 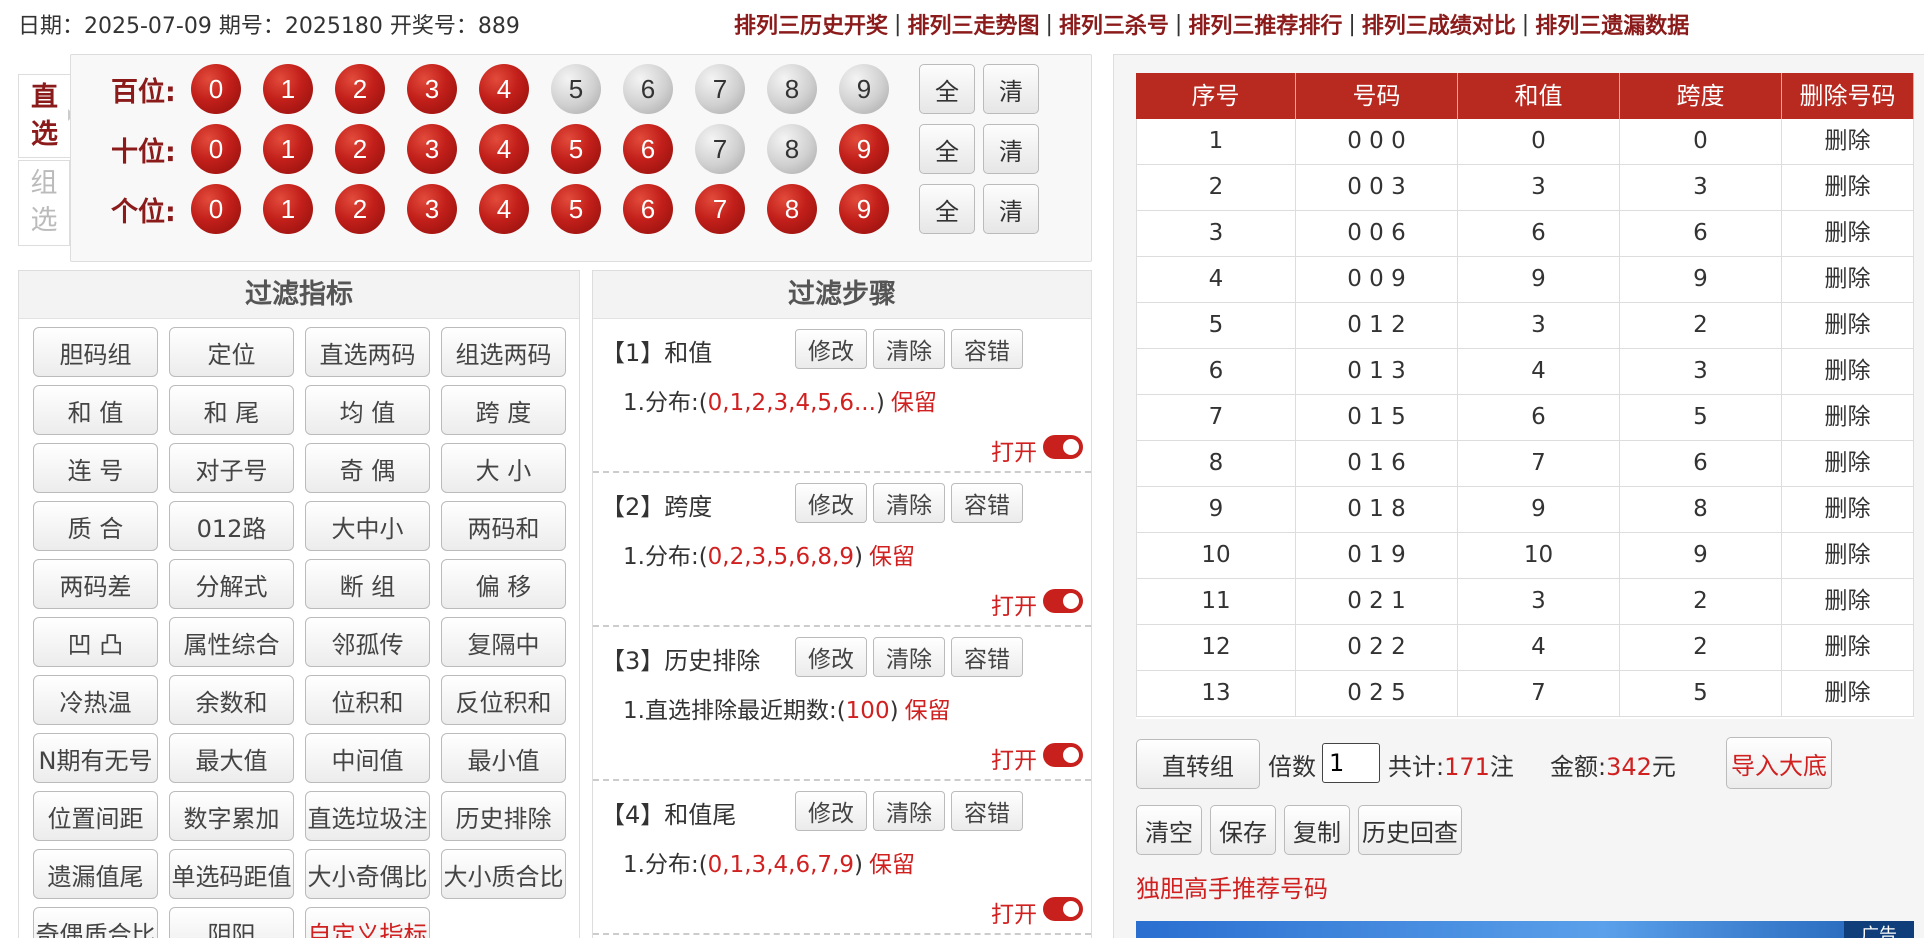 What do you see at coordinates (95, 410) in the screenshot?
I see `filter-index-button: 和 值` at bounding box center [95, 410].